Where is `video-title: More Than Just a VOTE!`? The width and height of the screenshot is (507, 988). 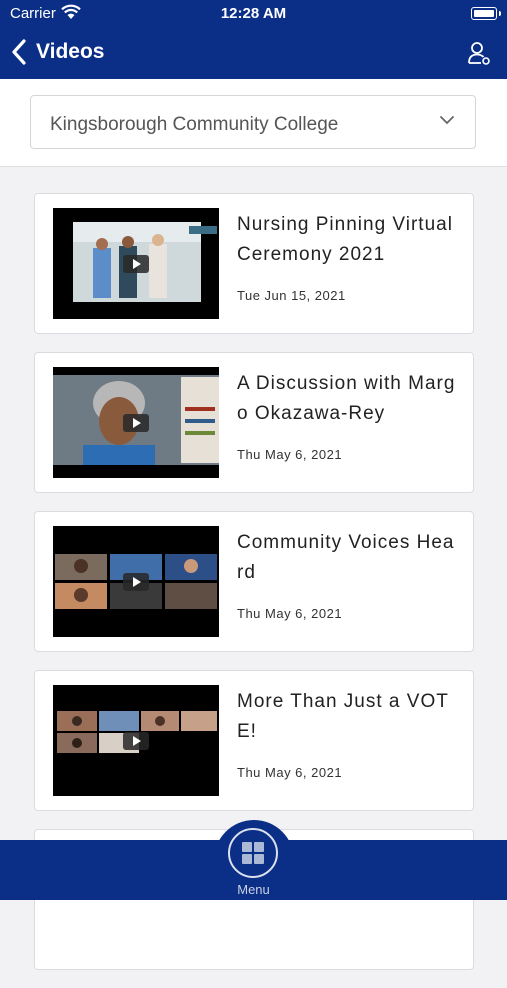
video-title: More Than Just a VOTE! is located at coordinates (343, 716).